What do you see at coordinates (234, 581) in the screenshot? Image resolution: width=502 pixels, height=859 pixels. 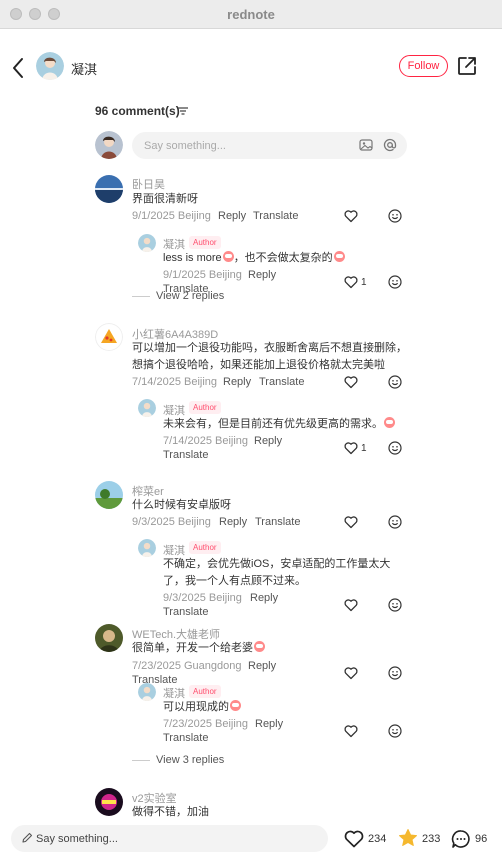 I see `reply-text-line: 了，我一个人有点顾不过来。` at bounding box center [234, 581].